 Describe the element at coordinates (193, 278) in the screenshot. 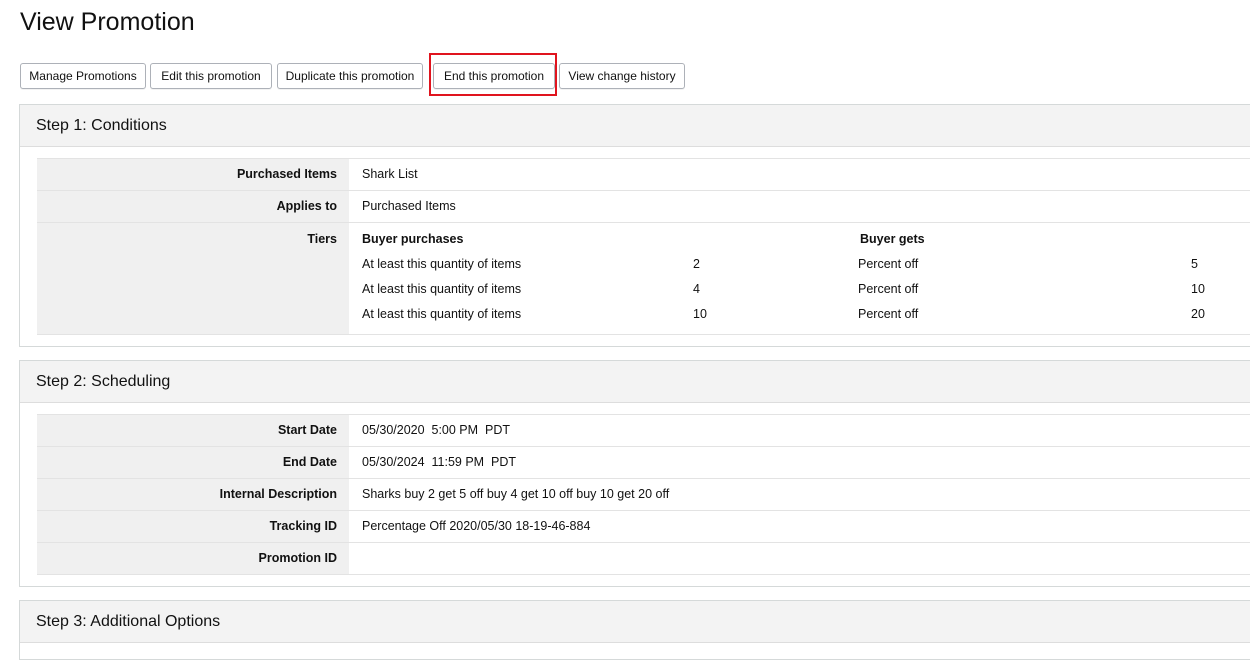

I see `row-label: Tiers` at that location.